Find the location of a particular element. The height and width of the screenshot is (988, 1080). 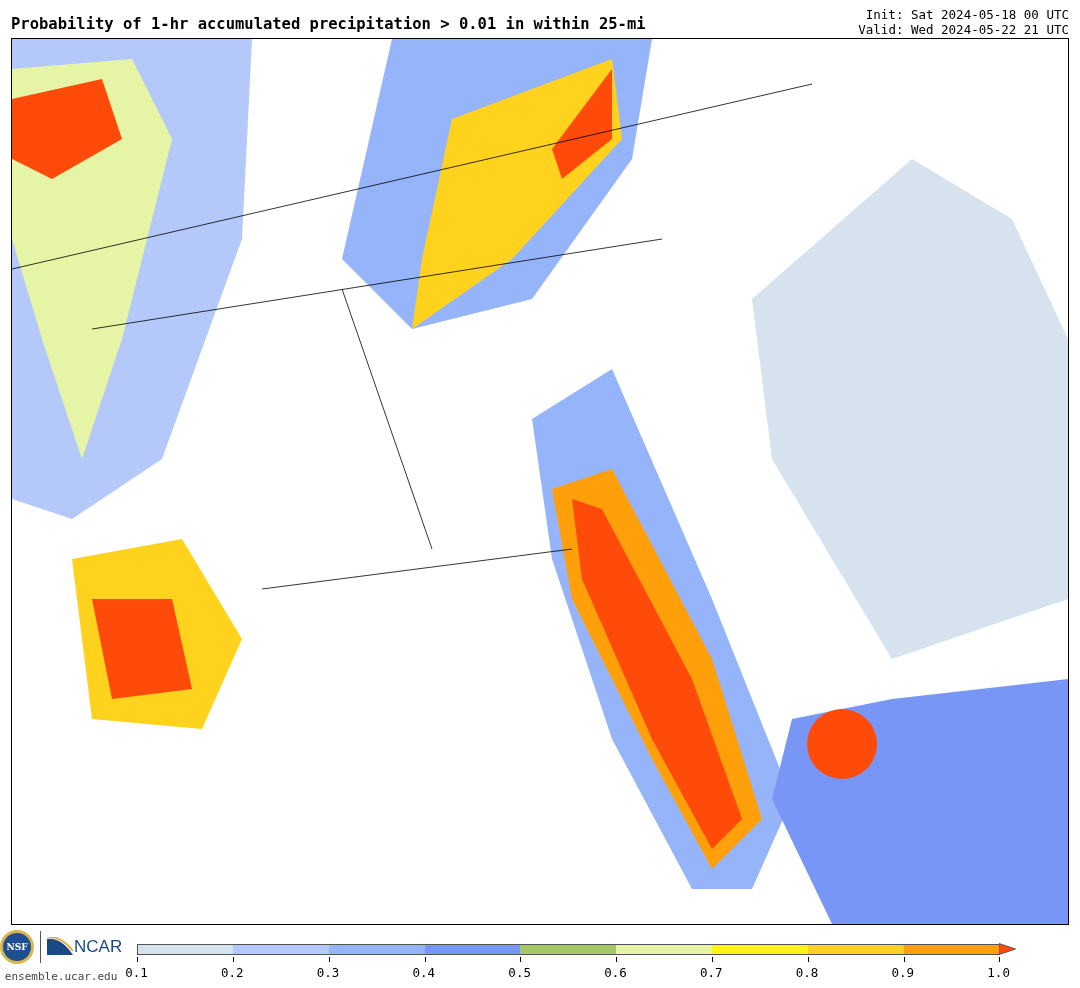

tick-label: 0.9 is located at coordinates (903, 972).